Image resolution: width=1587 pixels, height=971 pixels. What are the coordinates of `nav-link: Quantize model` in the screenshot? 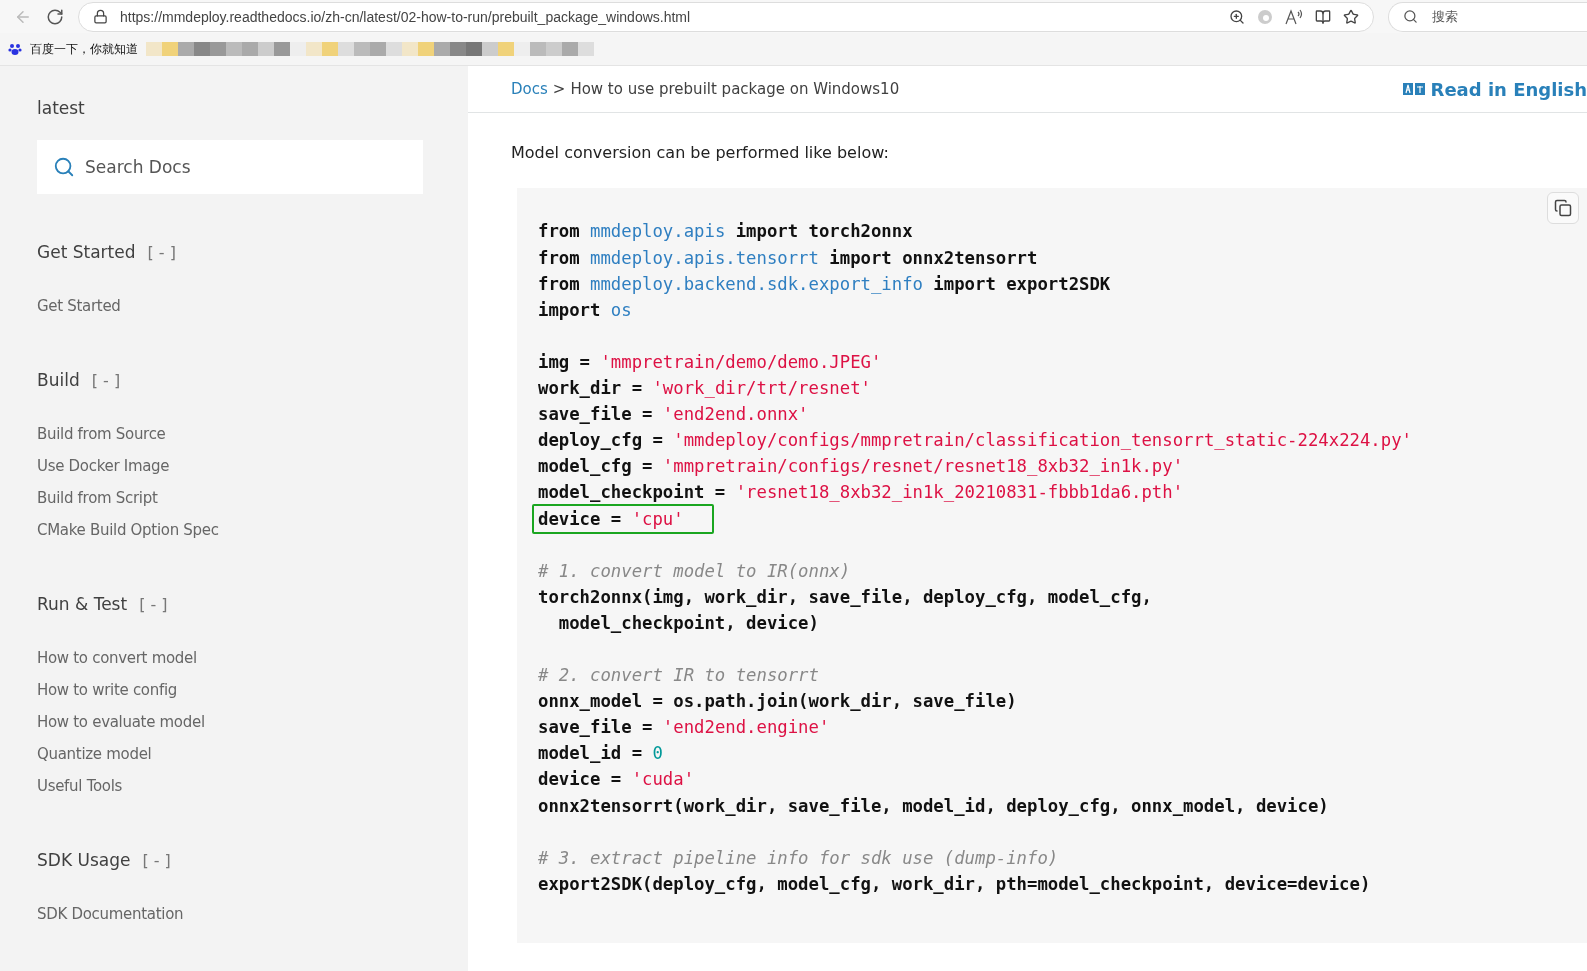 It's located at (94, 754).